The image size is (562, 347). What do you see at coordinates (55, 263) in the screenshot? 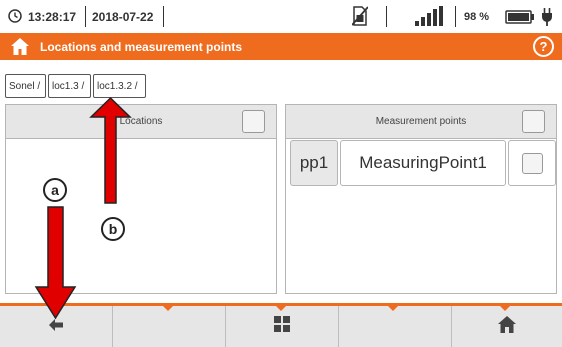
I see `annotation-arrow-a` at bounding box center [55, 263].